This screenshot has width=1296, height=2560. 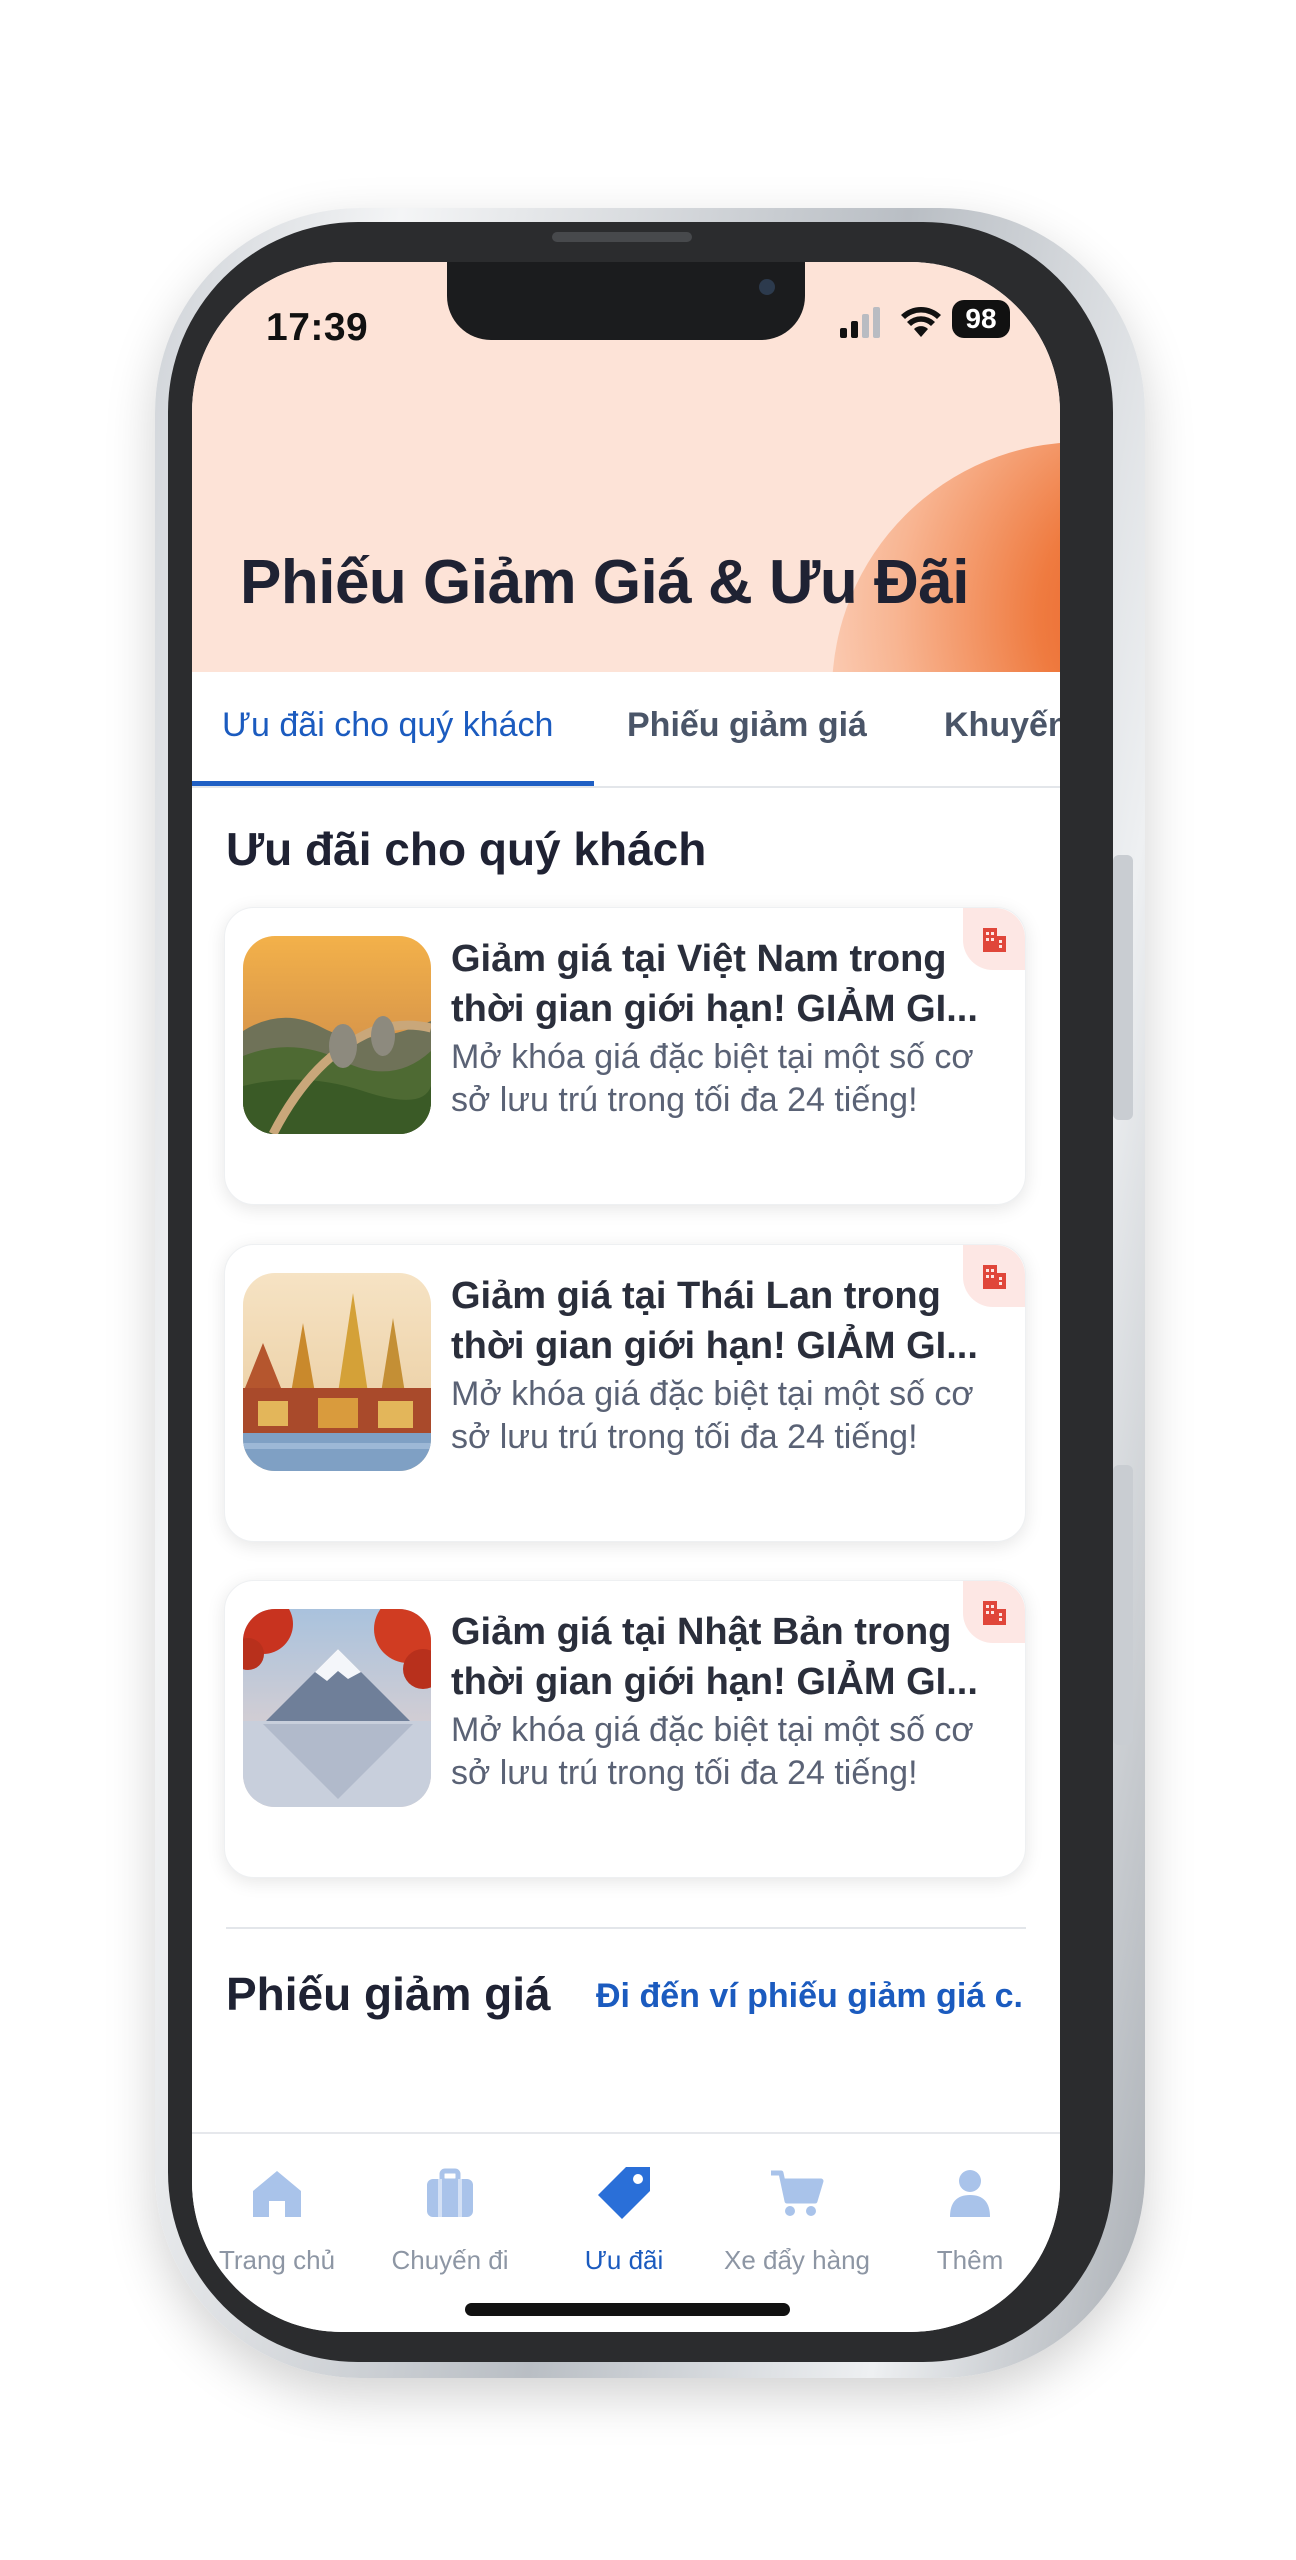 I want to click on offer-image-japan, so click(x=337, y=1708).